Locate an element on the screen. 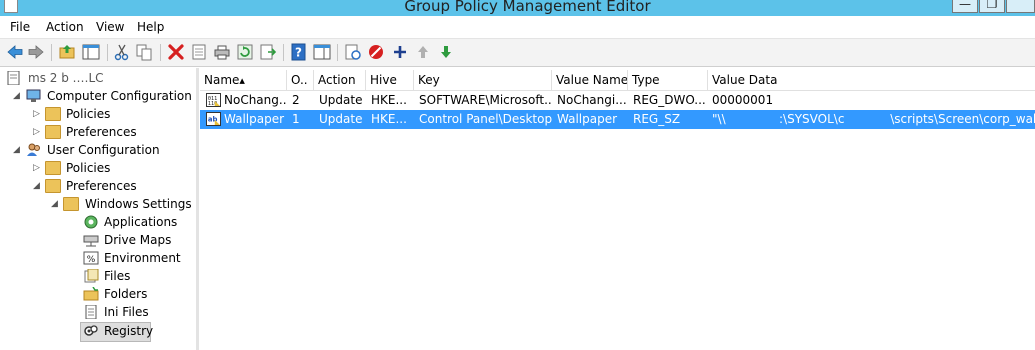  print-icon is located at coordinates (222, 52).